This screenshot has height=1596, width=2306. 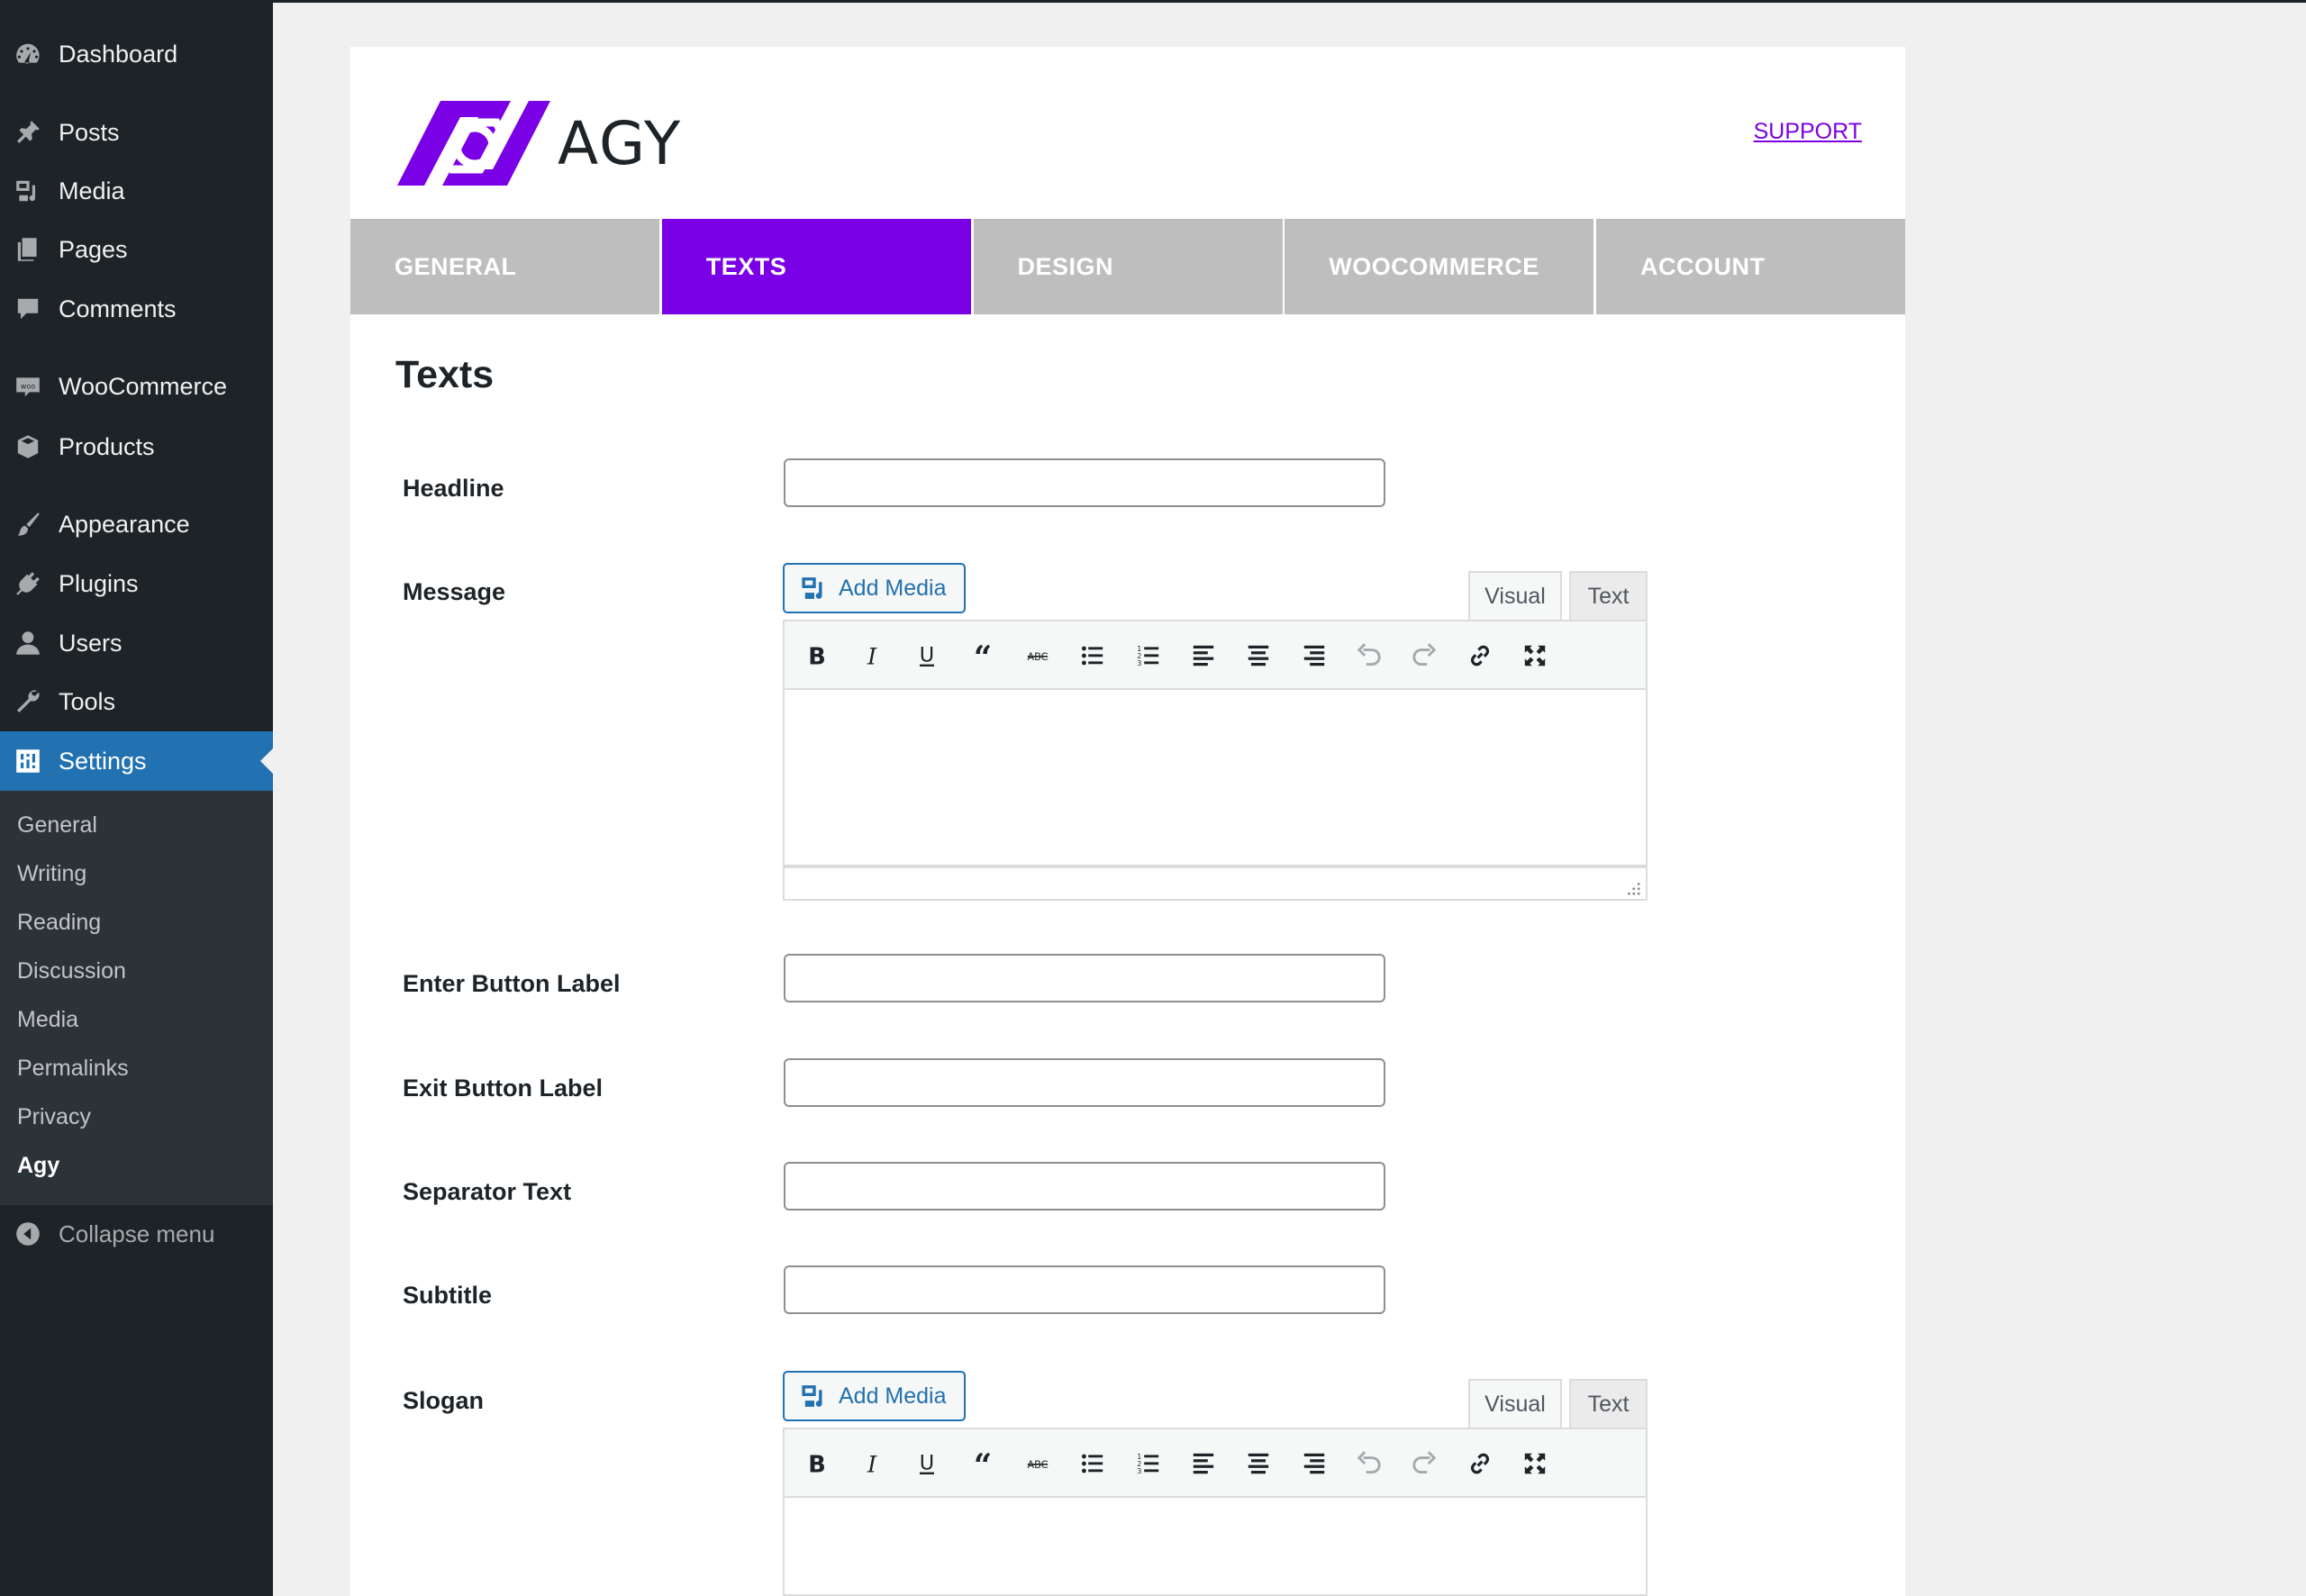 I want to click on comments-icon, so click(x=28, y=309).